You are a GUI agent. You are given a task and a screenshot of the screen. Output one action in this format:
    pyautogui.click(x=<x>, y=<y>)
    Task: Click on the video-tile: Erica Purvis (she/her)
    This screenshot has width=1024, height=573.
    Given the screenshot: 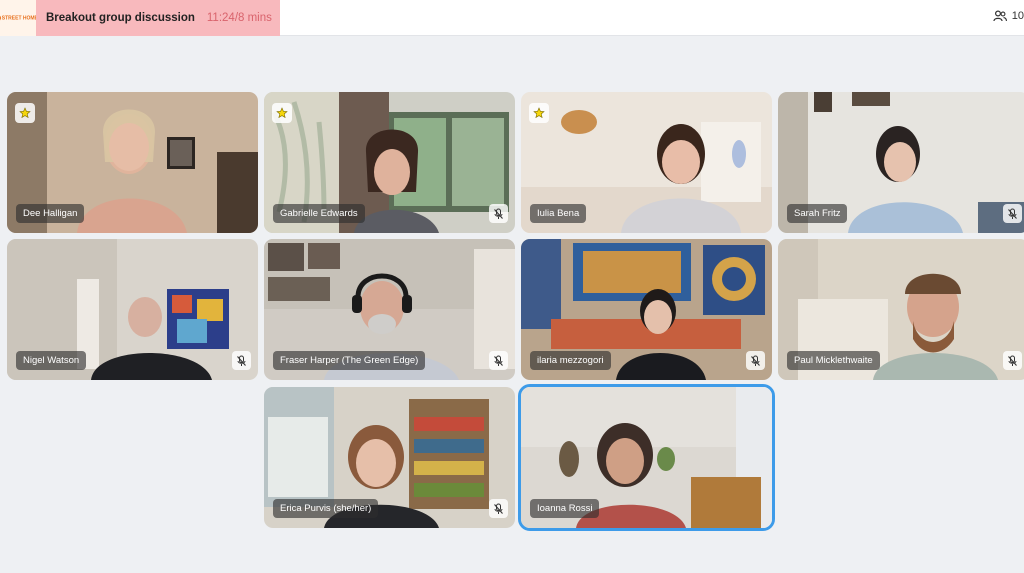 What is the action you would take?
    pyautogui.click(x=389, y=457)
    